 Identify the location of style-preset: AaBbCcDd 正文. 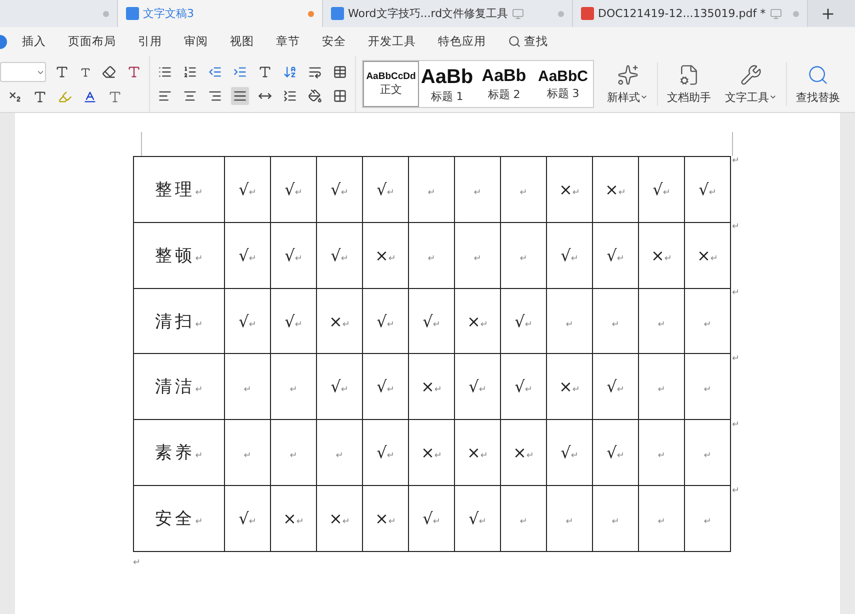
(391, 84).